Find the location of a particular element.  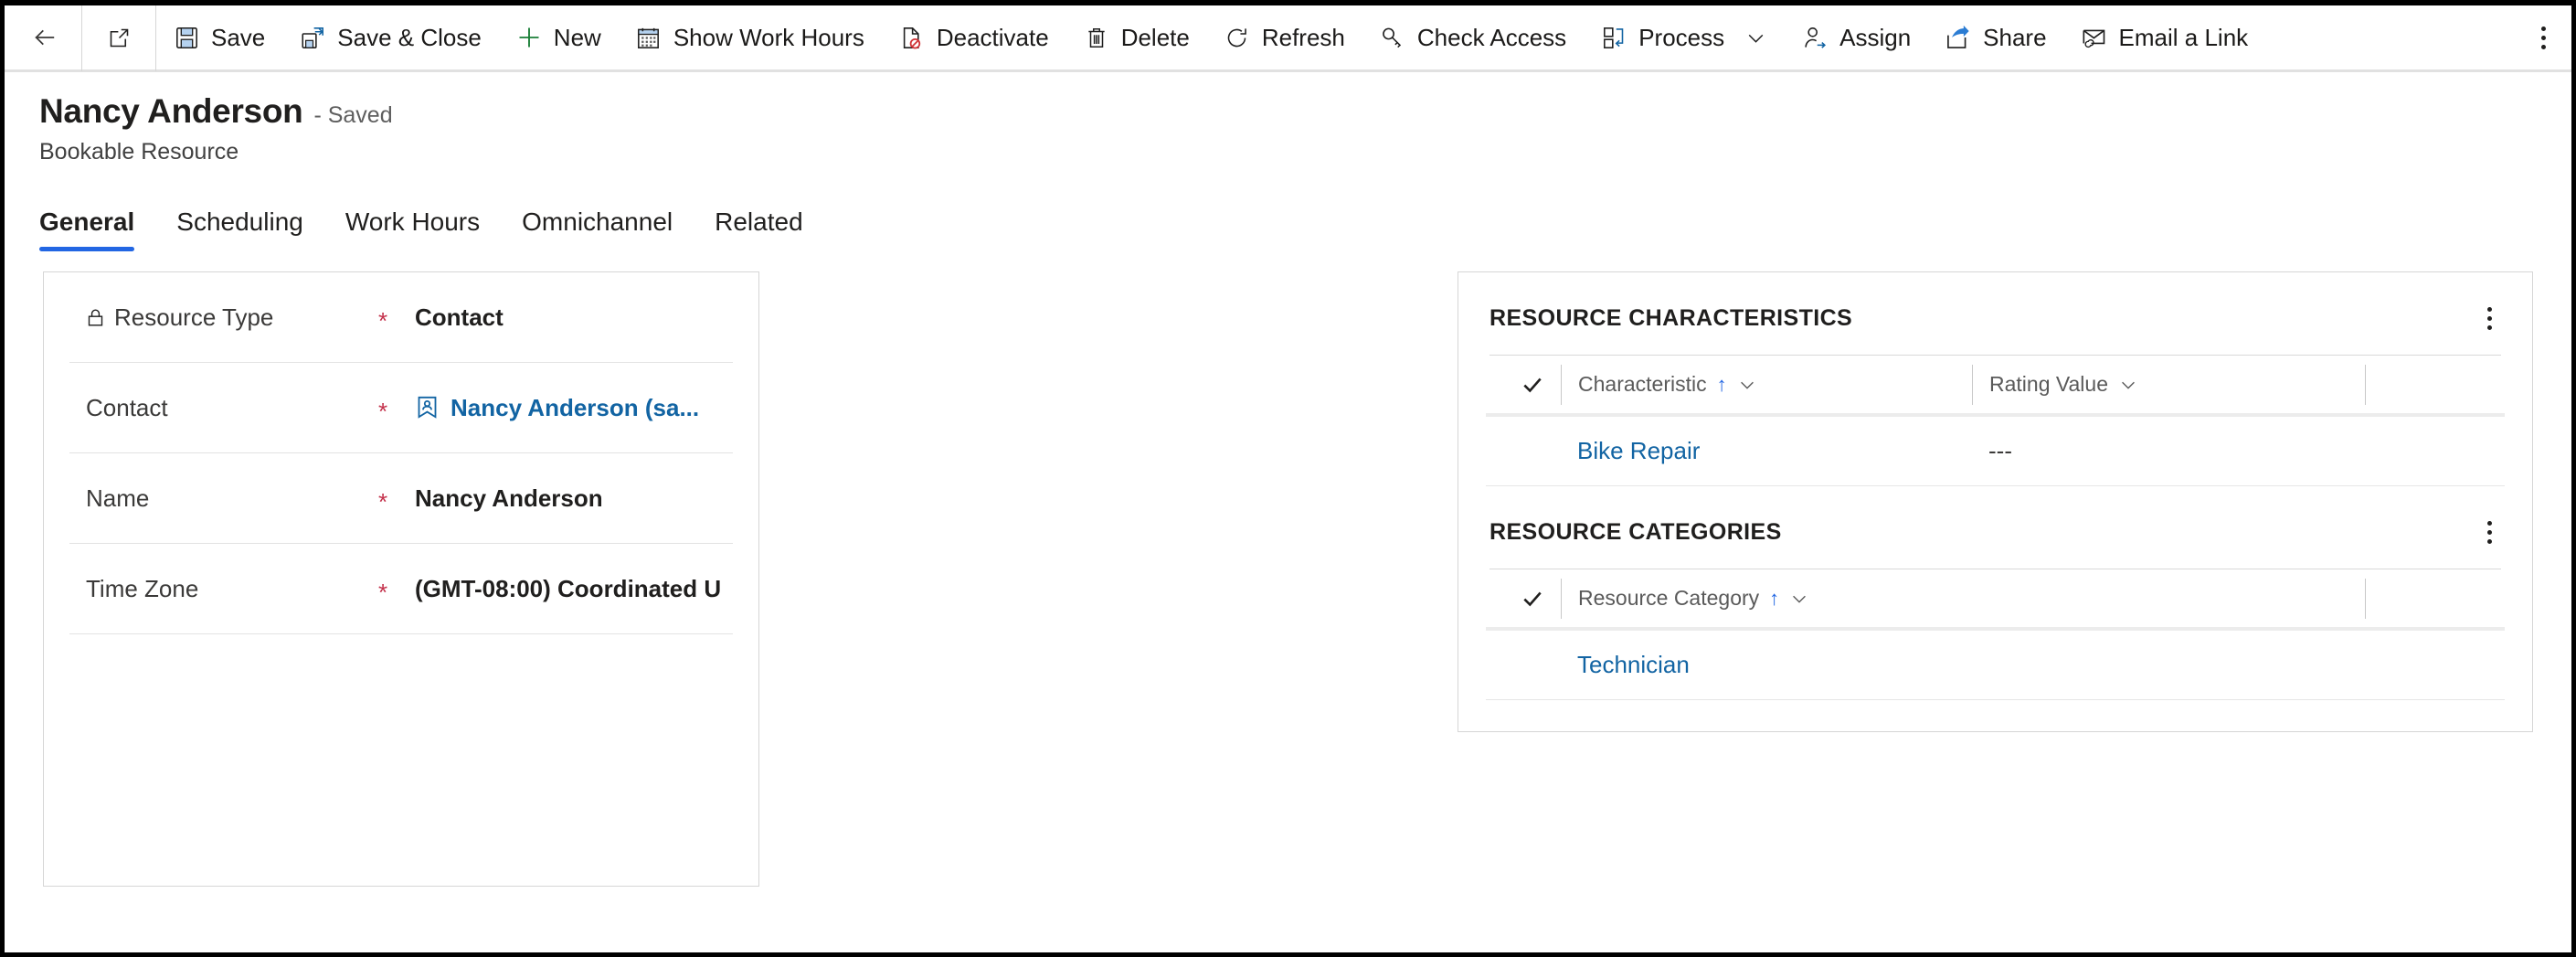

resource-characteristics-grid-header: Characteristic ↑ Rating Value is located at coordinates (1995, 386).